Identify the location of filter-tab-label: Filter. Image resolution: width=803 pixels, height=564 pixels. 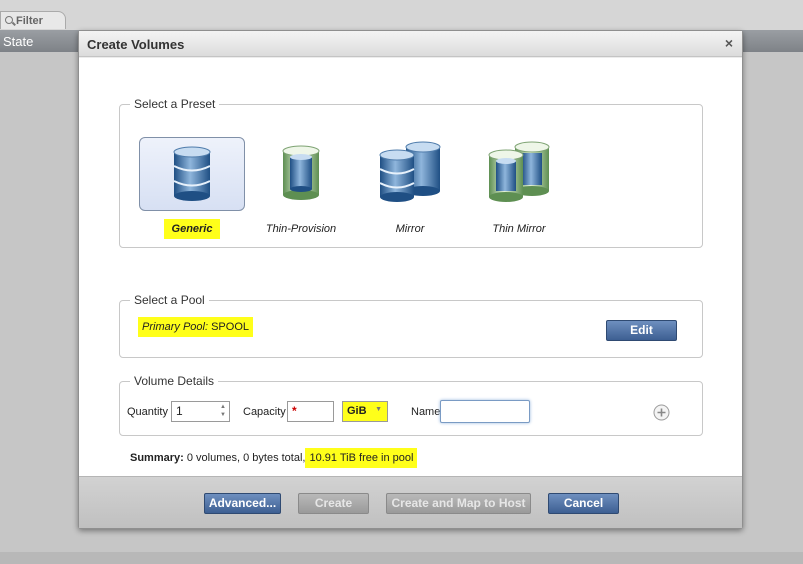
(29, 21).